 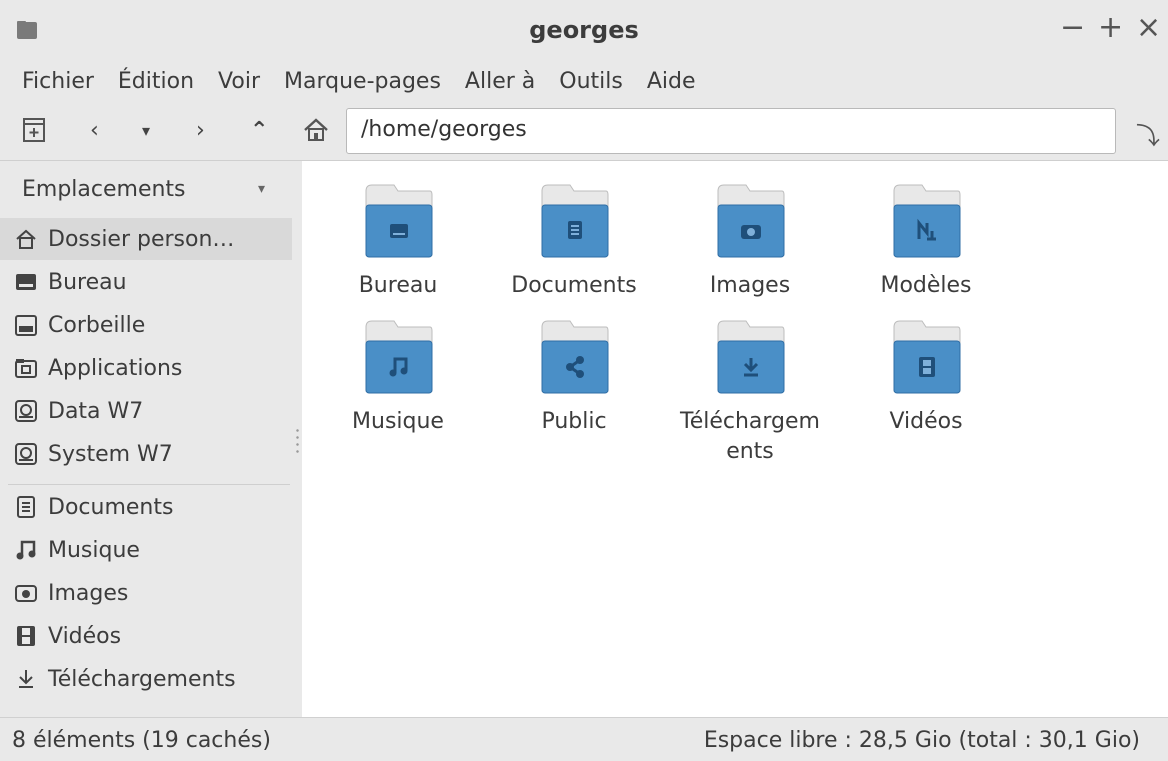 I want to click on download-folder-icon, so click(x=751, y=357).